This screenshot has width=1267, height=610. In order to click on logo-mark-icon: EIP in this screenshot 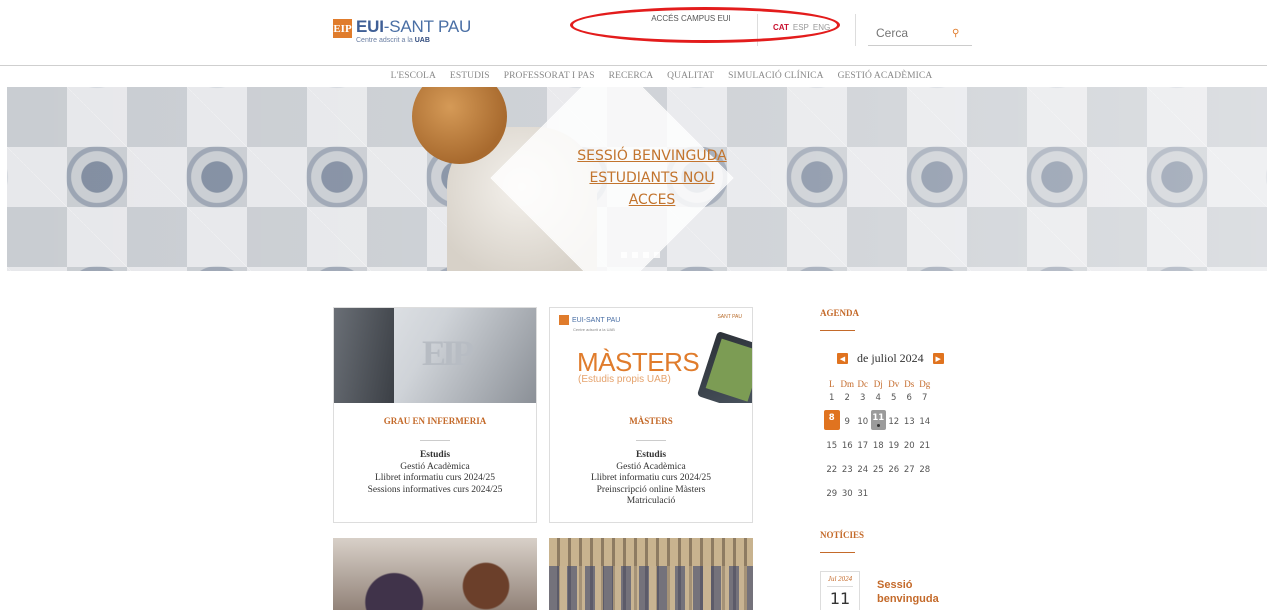, I will do `click(342, 28)`.